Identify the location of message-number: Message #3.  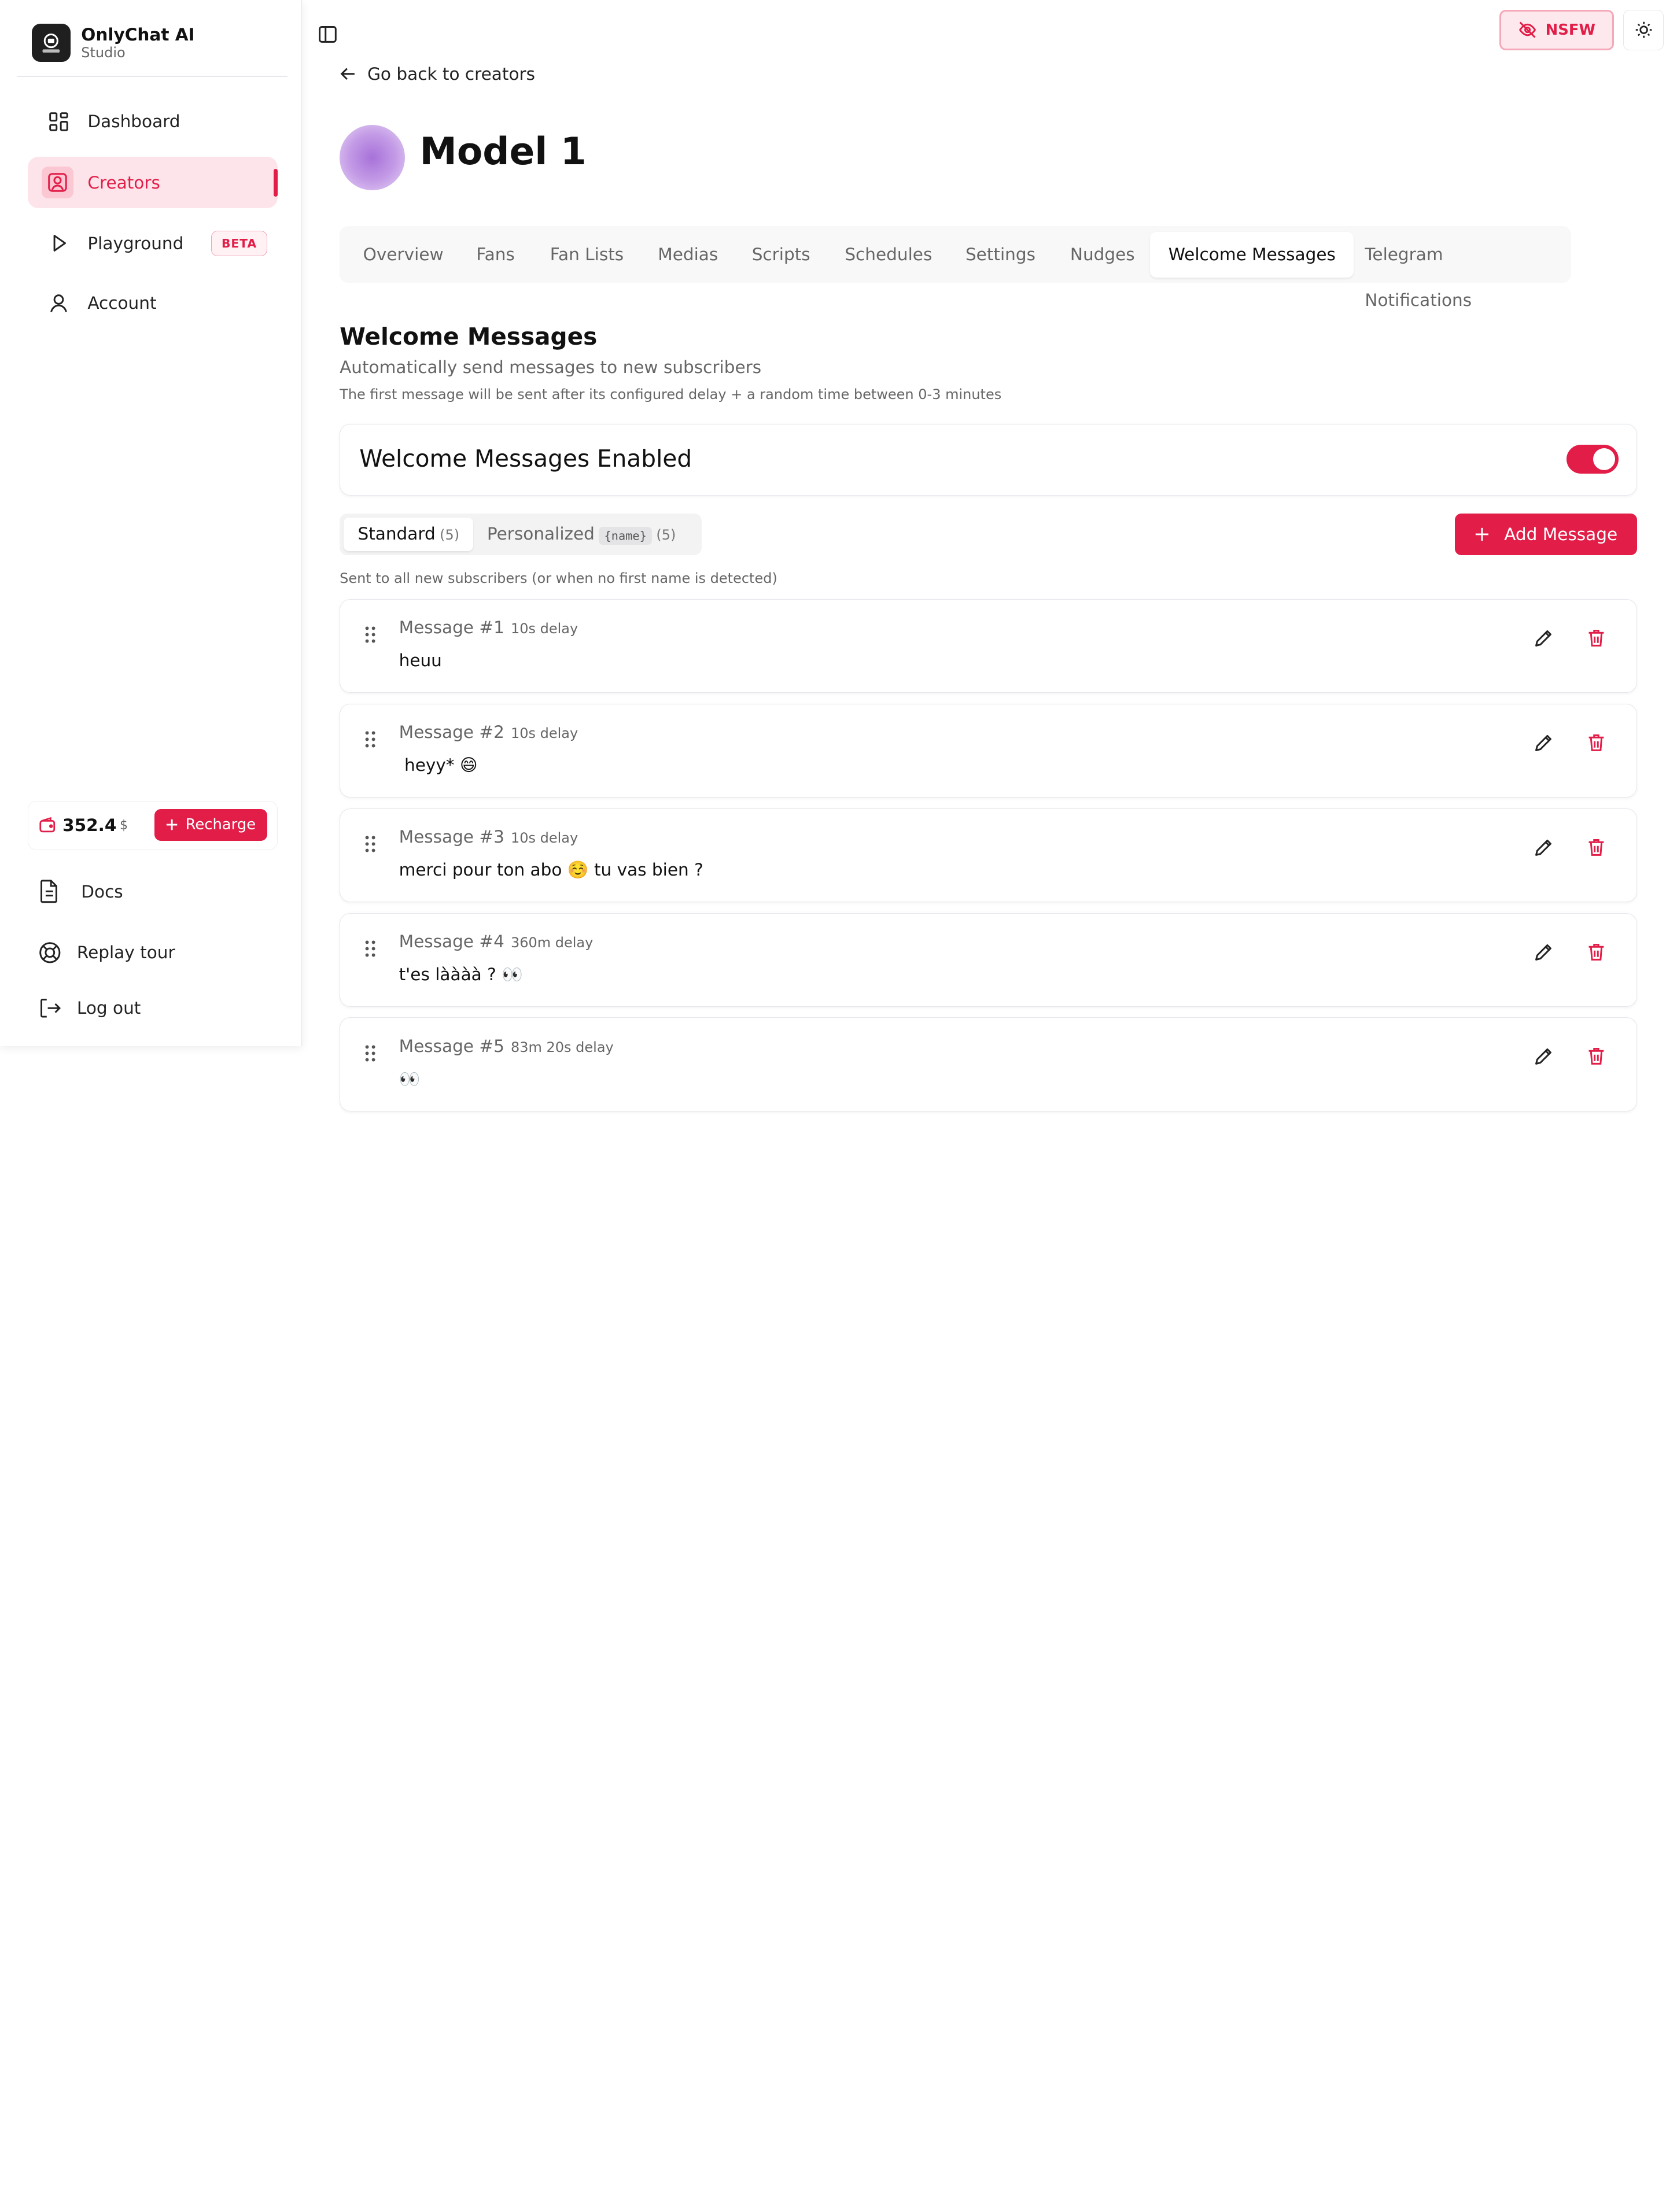
(452, 836).